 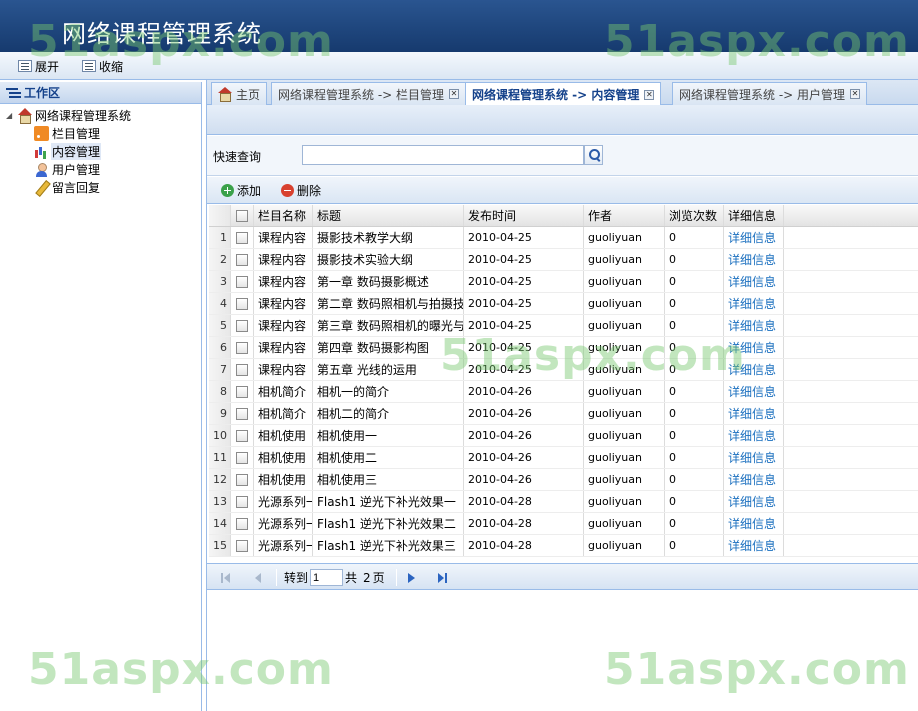 I want to click on table-row: 1 课程内容 摄影技术教学大纲 2010-04-25 guoliyuan 0 详细信息, so click(x=563, y=238).